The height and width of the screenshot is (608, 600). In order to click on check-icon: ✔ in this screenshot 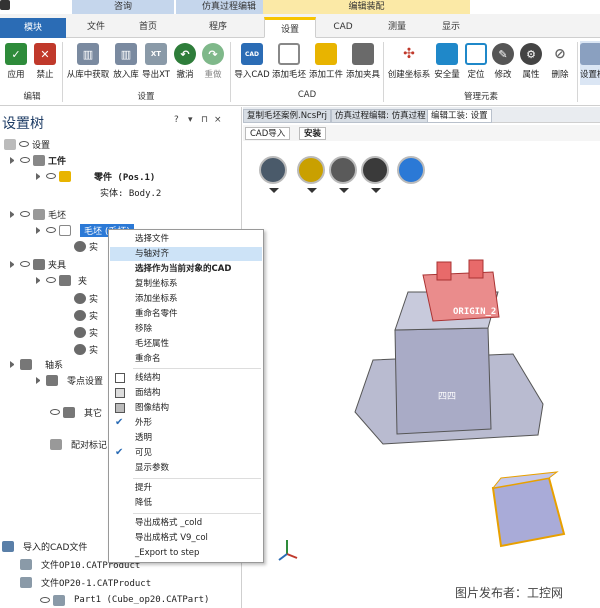, I will do `click(119, 452)`.